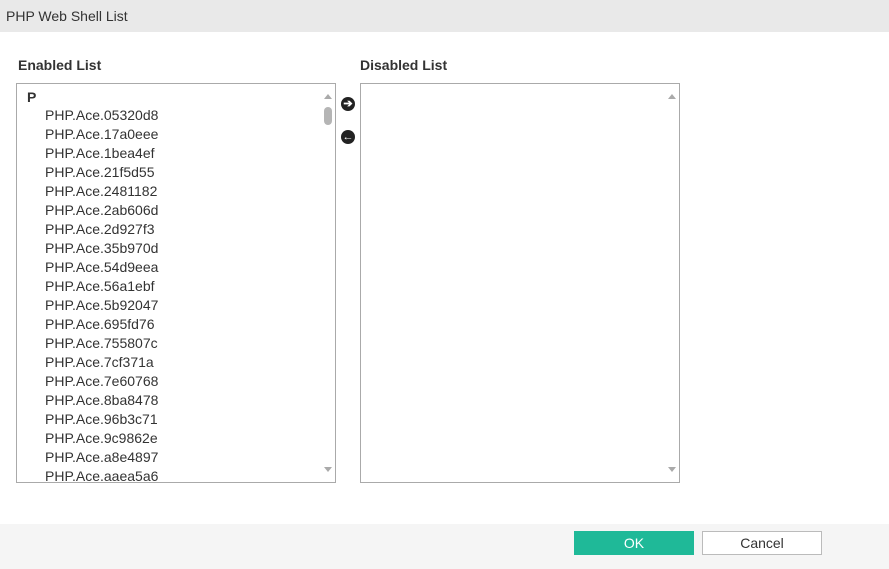 This screenshot has height=569, width=889. What do you see at coordinates (101, 324) in the screenshot?
I see `list-item: PHP.Ace.695fd76` at bounding box center [101, 324].